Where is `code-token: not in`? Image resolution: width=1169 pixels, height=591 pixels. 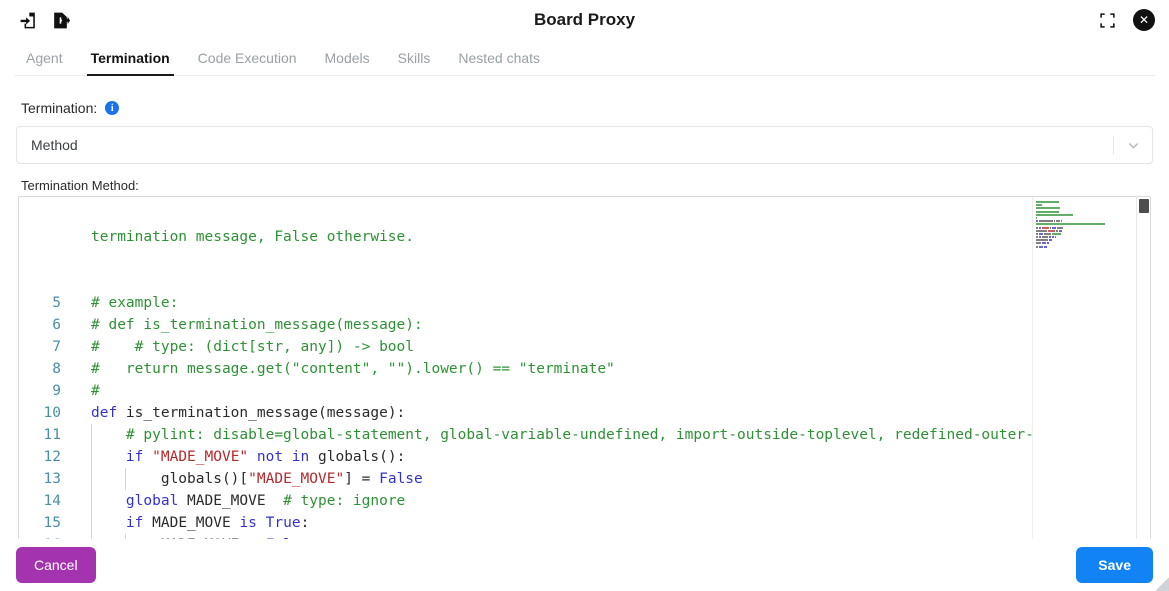
code-token: not in is located at coordinates (287, 457).